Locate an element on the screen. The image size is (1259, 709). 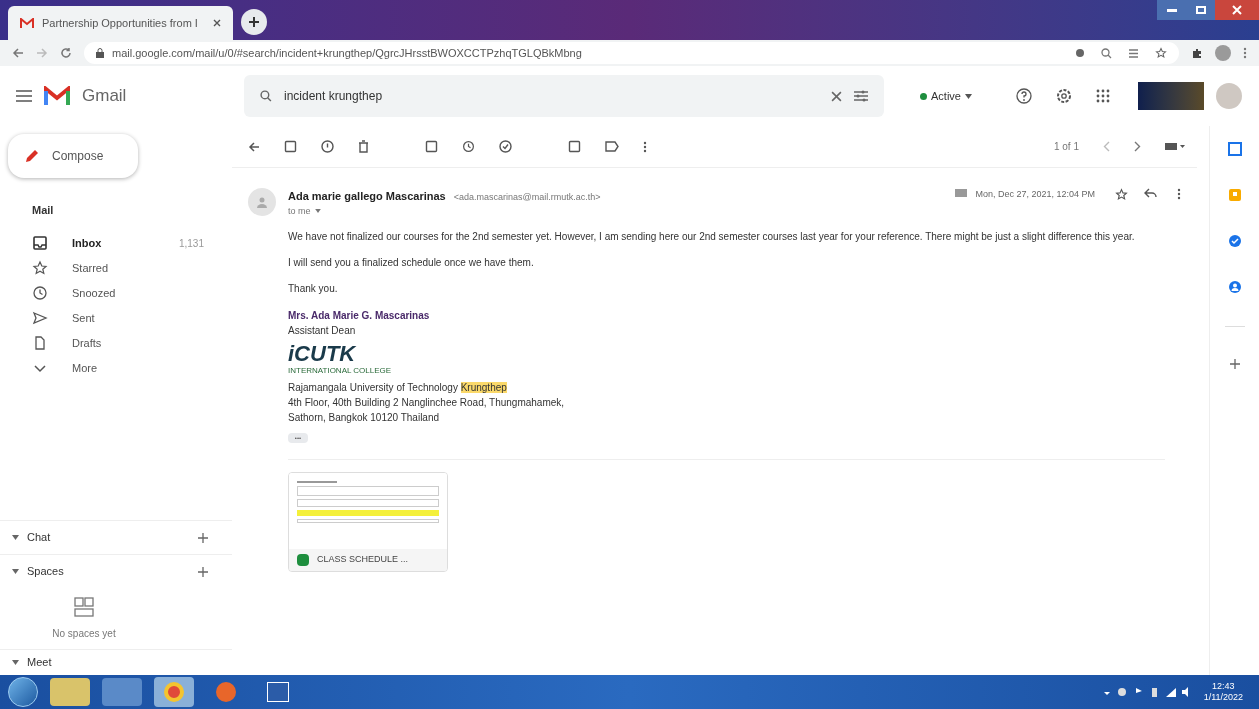
check-circle-icon is located at coordinates (505, 146).